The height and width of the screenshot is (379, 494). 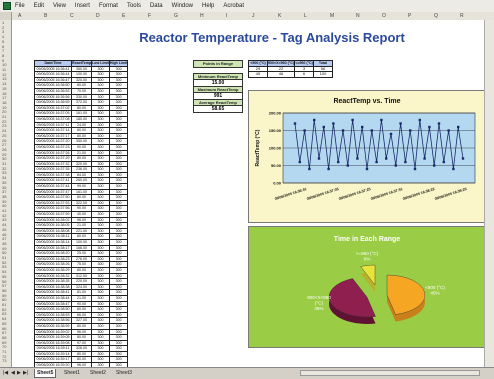 What do you see at coordinates (53, 304) in the screenshot?
I see `table-cell: 09/06/2005 16:38:47` at bounding box center [53, 304].